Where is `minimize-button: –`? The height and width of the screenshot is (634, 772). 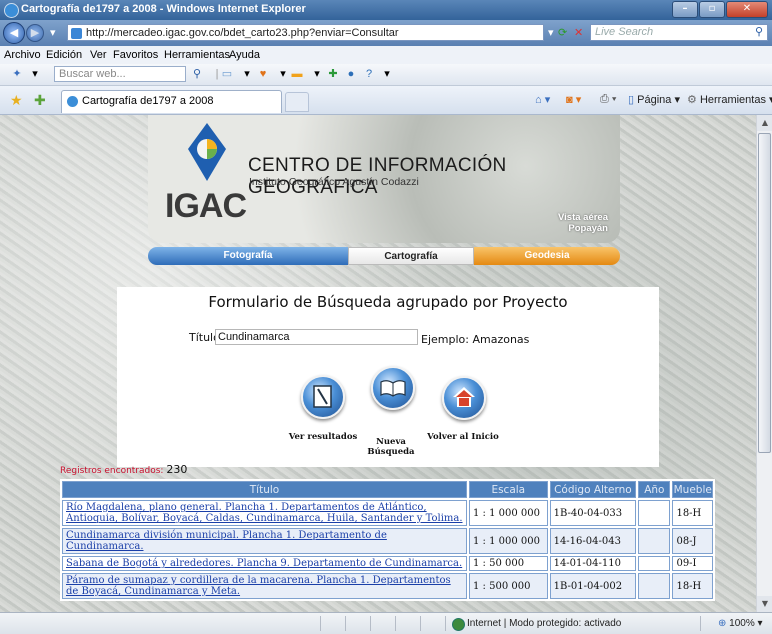
minimize-button: – is located at coordinates (685, 9).